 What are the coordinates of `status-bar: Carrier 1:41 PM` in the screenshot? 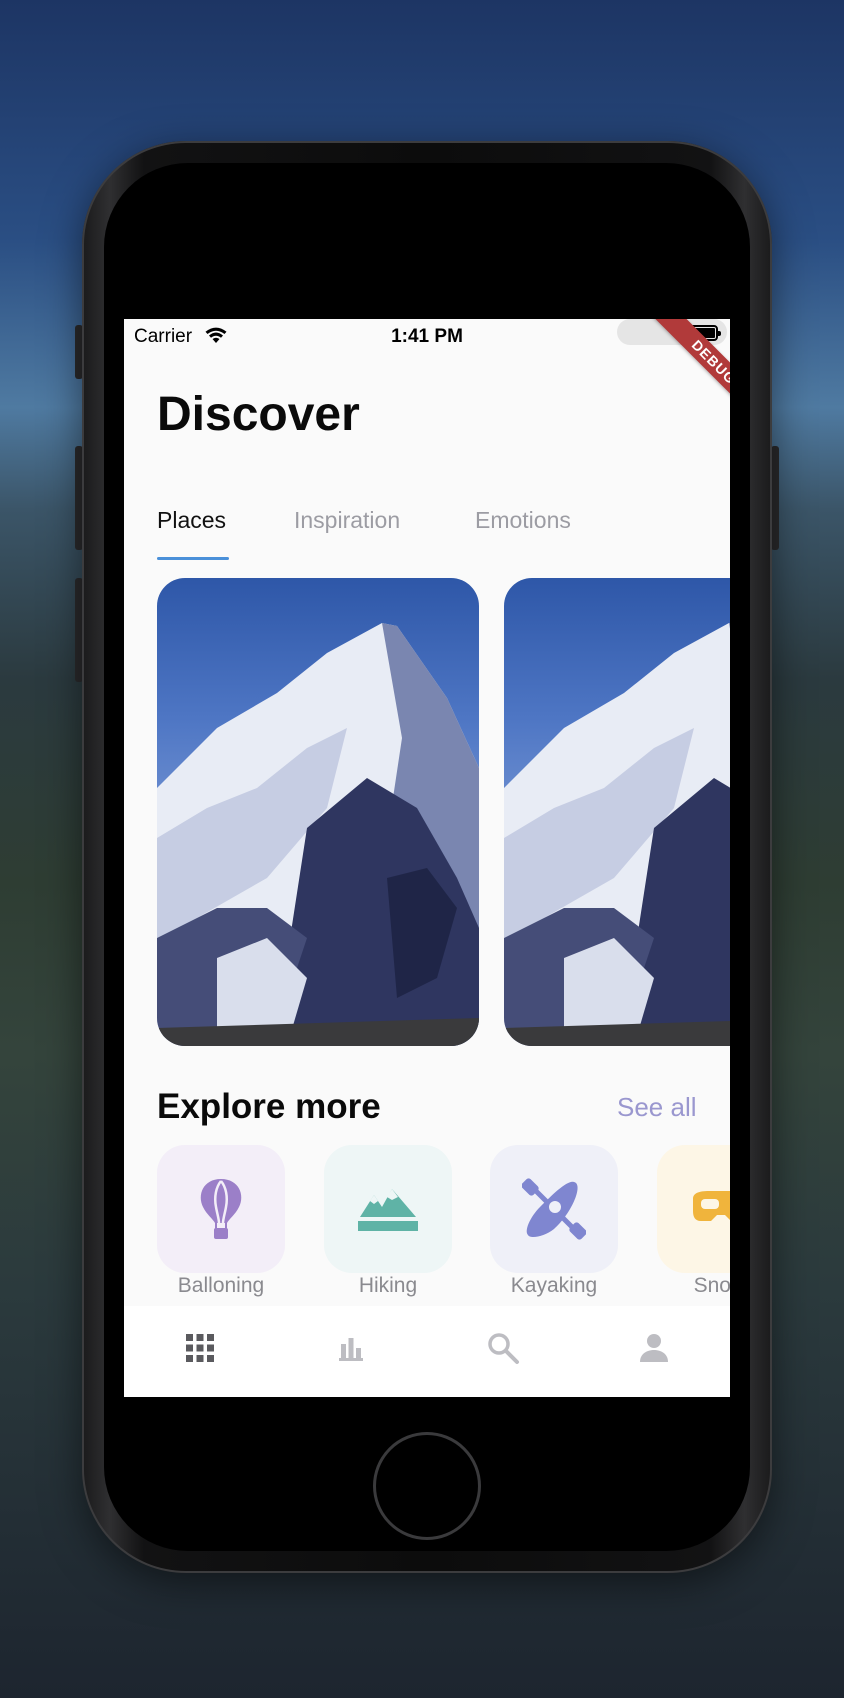 It's located at (427, 336).